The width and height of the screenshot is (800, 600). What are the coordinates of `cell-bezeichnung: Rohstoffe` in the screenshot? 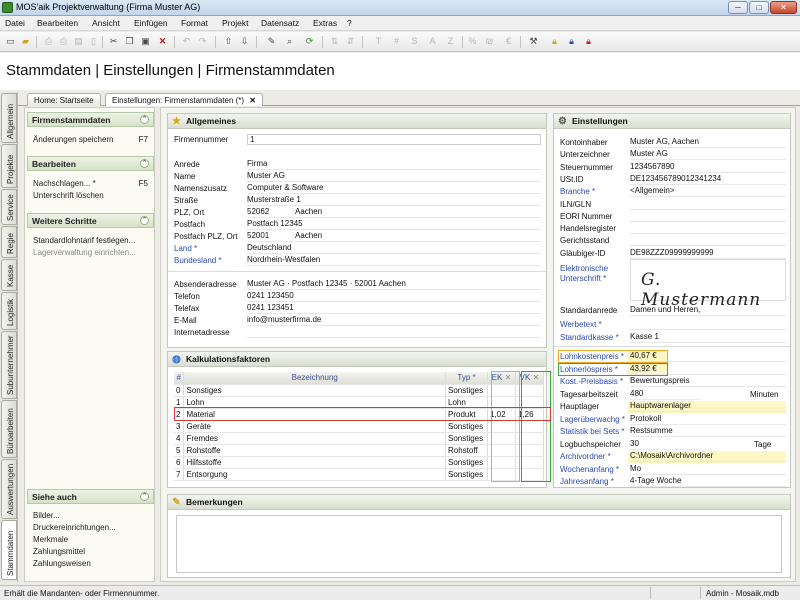 It's located at (314, 450).